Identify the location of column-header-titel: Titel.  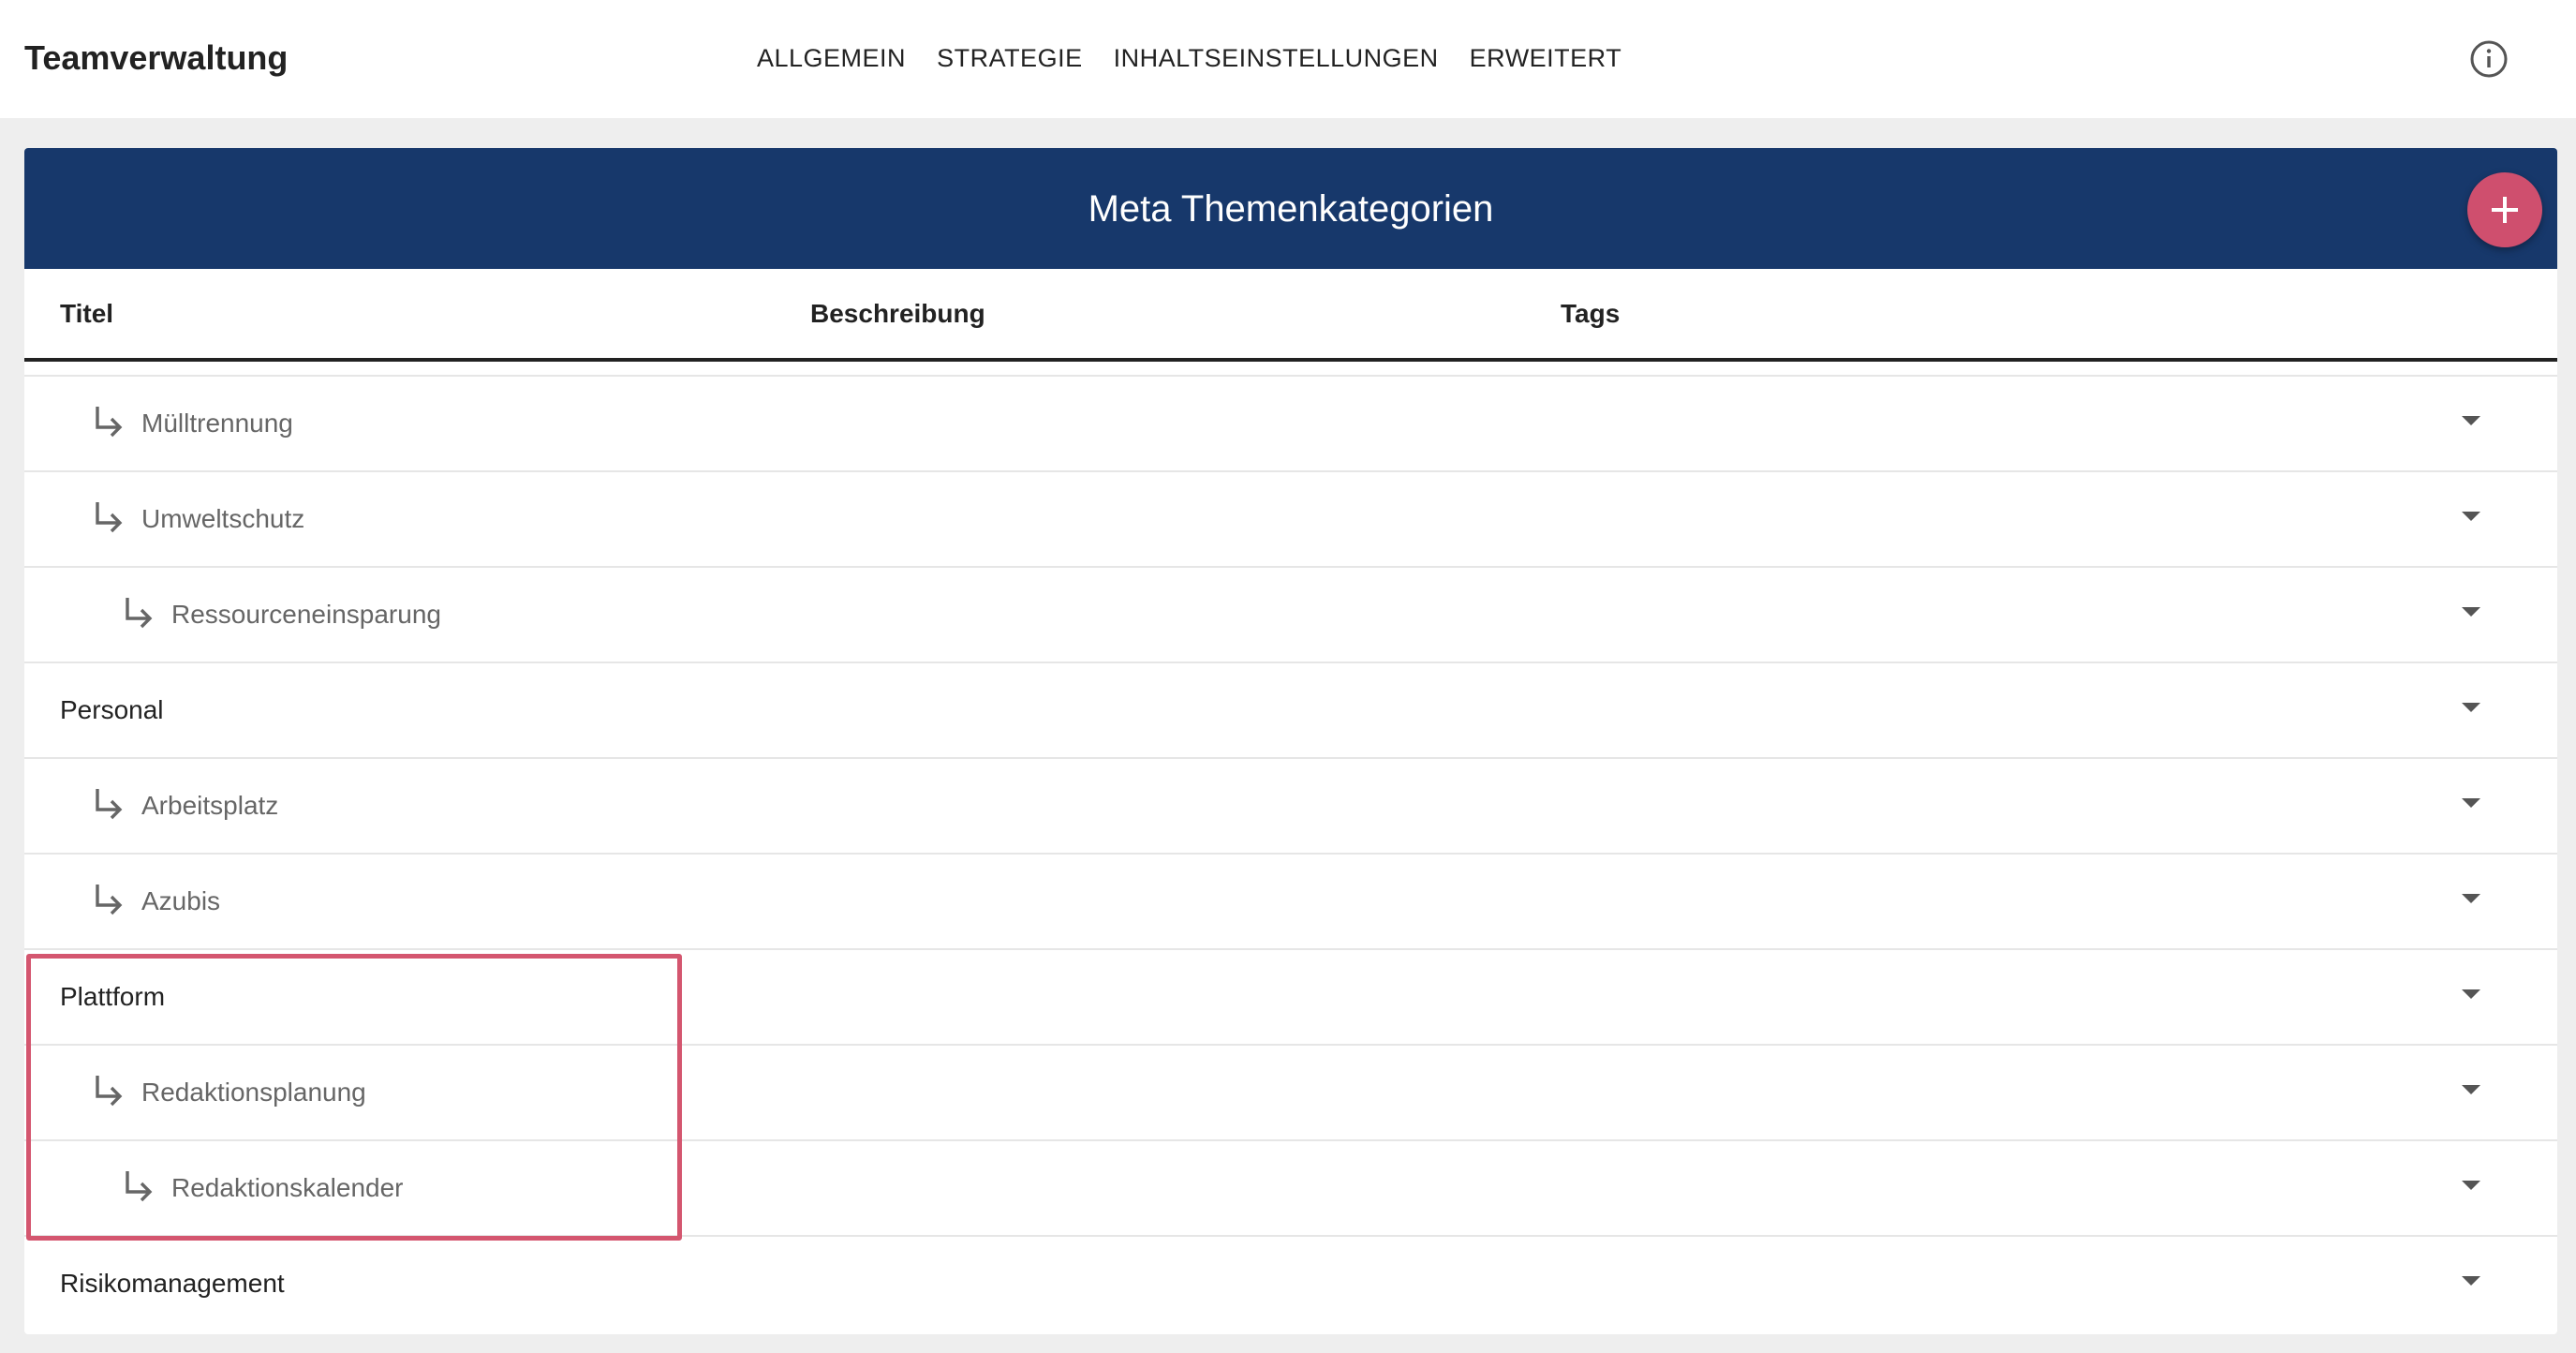
(86, 314).